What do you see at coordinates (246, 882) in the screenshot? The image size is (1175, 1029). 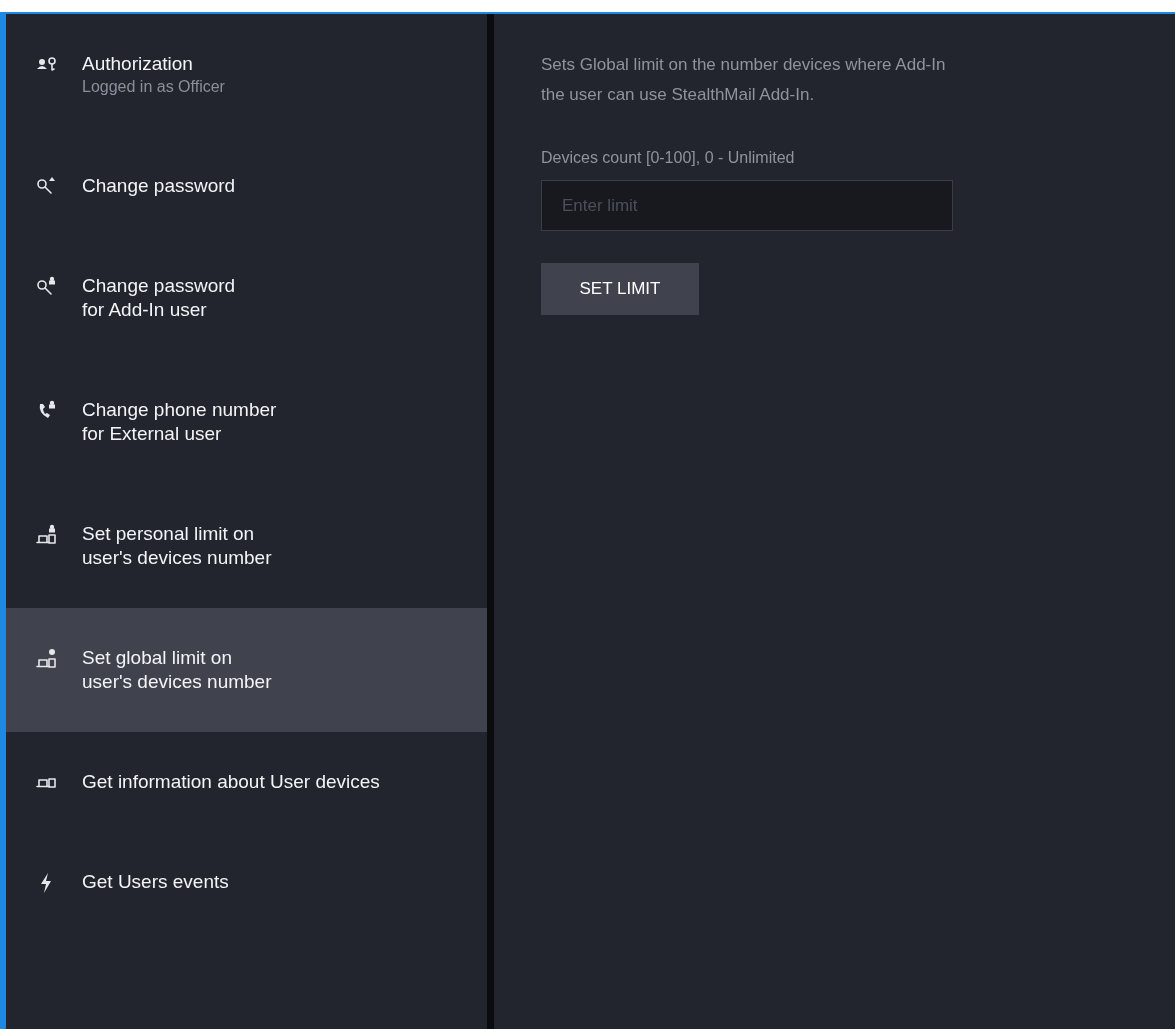 I see `sidebar-item: Get Users events` at bounding box center [246, 882].